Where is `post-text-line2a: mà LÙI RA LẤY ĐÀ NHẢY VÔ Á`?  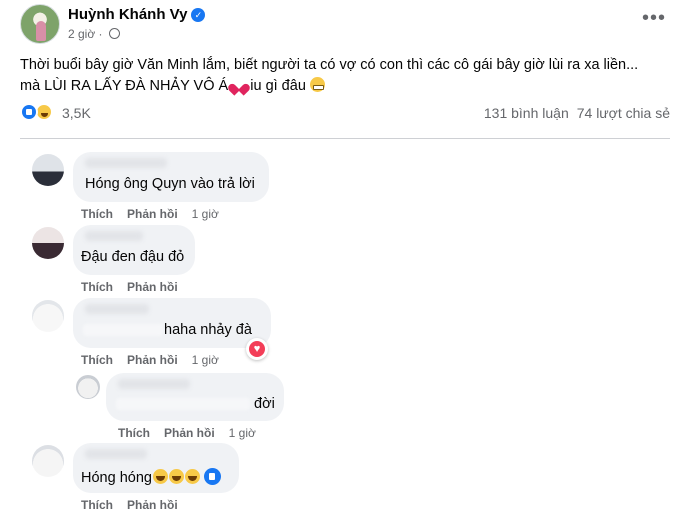 post-text-line2a: mà LÙI RA LẤY ĐÀ NHẢY VÔ Á is located at coordinates (124, 86).